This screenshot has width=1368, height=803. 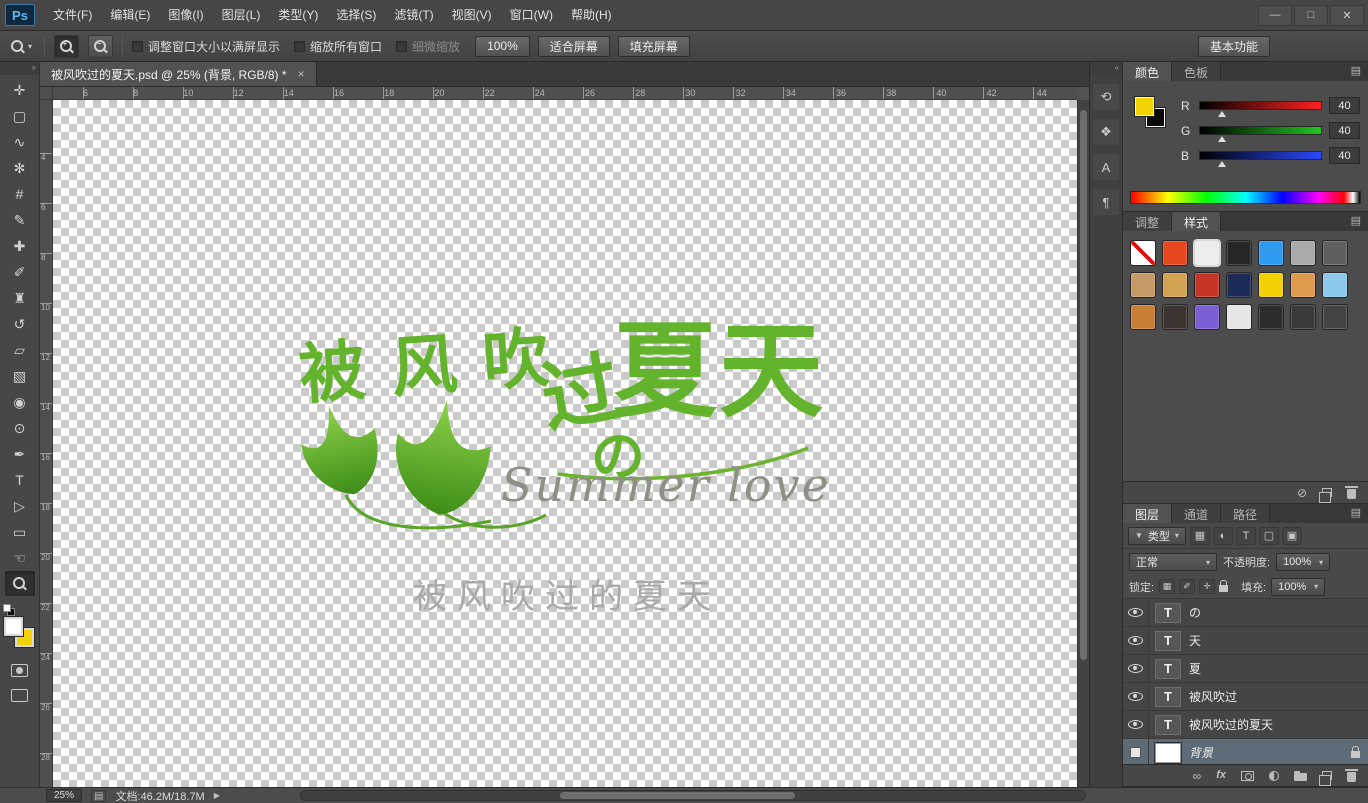 What do you see at coordinates (20, 271) in the screenshot?
I see `brush-tool: ✐` at bounding box center [20, 271].